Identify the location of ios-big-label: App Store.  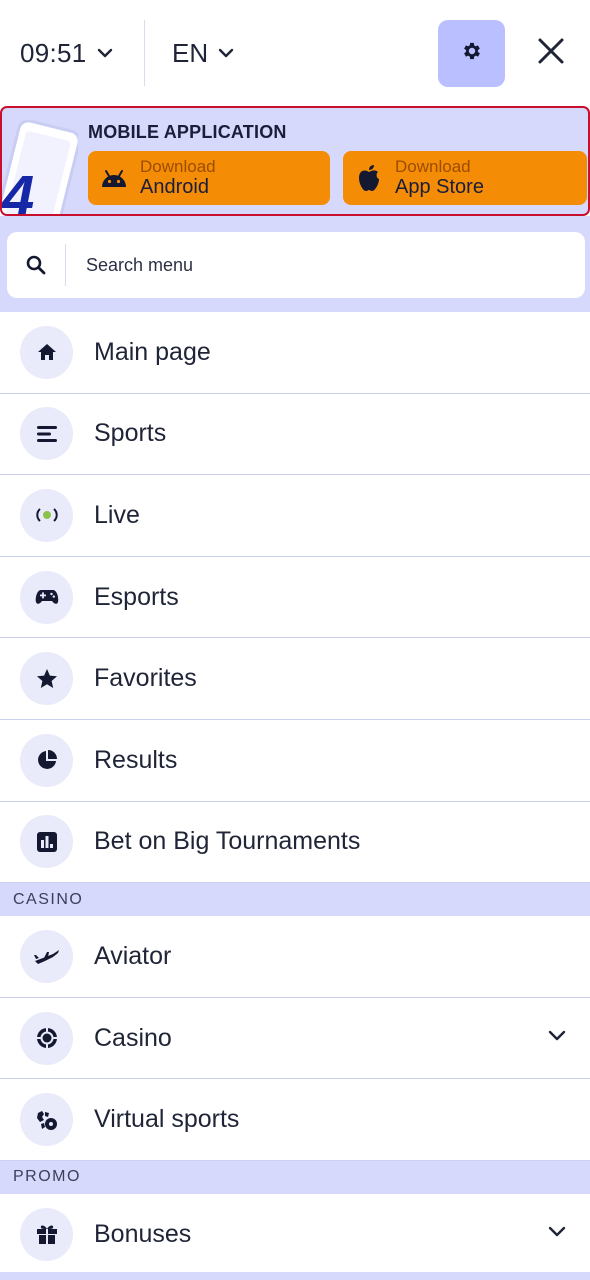
(439, 187).